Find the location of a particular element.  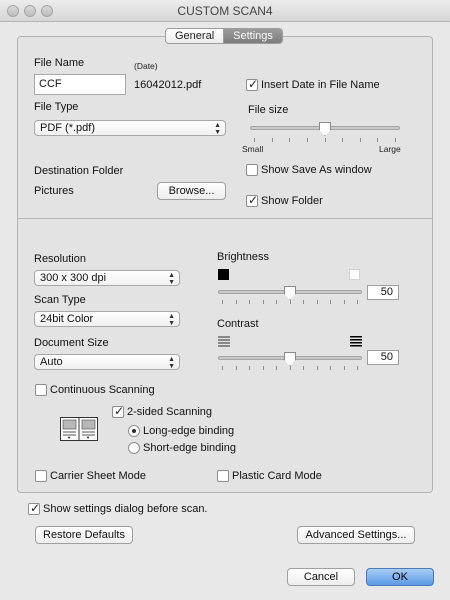

brightness-ticks is located at coordinates (290, 302).